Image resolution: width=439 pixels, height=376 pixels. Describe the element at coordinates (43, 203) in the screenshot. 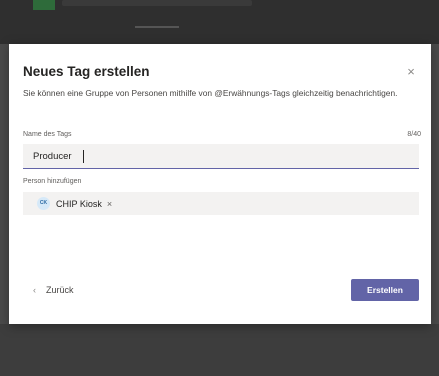

I see `avatar: CK` at that location.